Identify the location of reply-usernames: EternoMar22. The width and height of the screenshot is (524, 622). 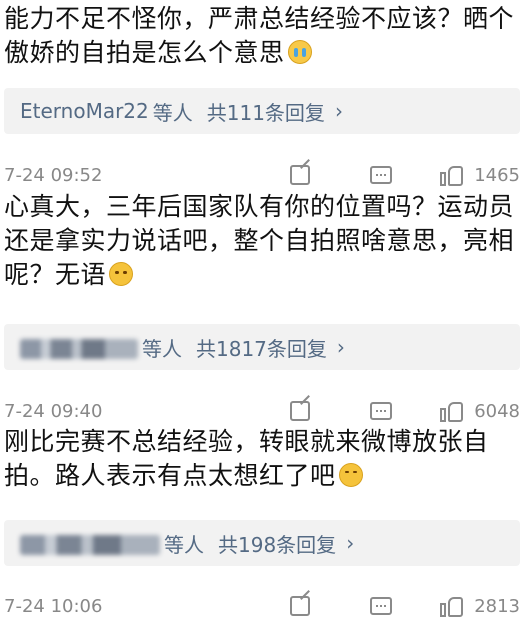
(84, 111).